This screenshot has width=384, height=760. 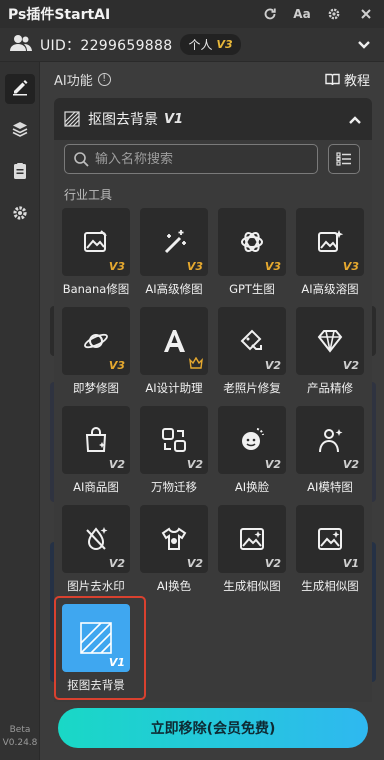 What do you see at coordinates (252, 388) in the screenshot?
I see `tool-name: 老照片修复` at bounding box center [252, 388].